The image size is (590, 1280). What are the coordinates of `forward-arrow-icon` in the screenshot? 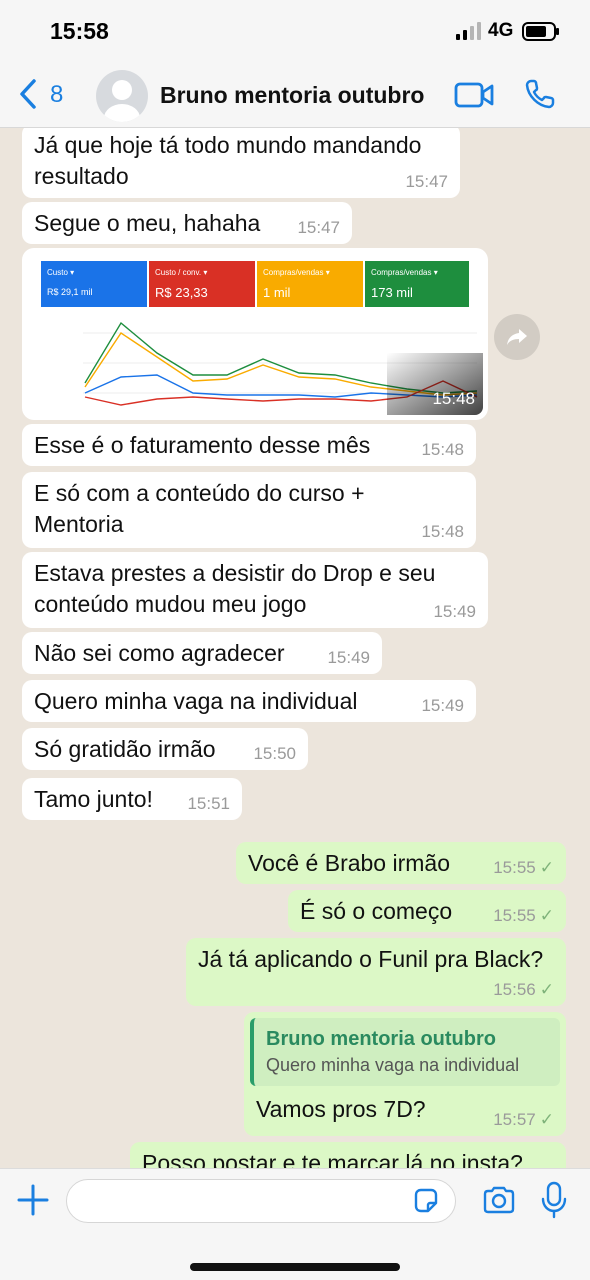 It's located at (517, 337).